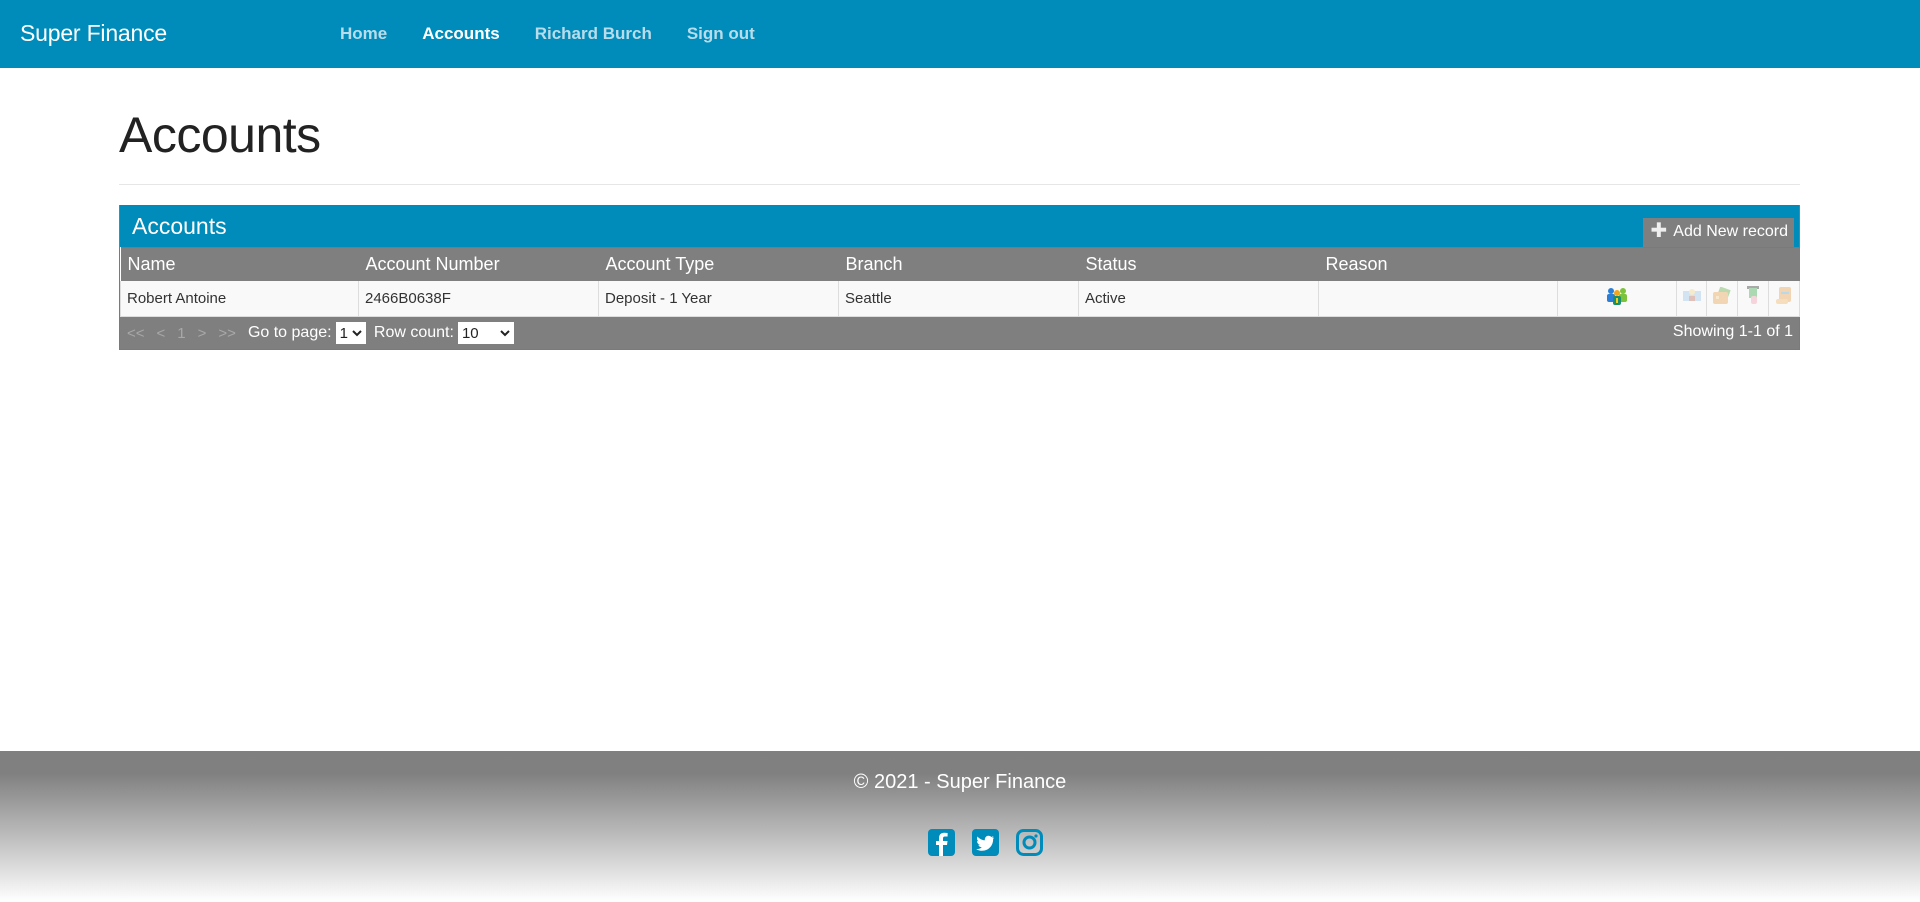  Describe the element at coordinates (350, 333) in the screenshot. I see `goto-page-select: 1` at that location.